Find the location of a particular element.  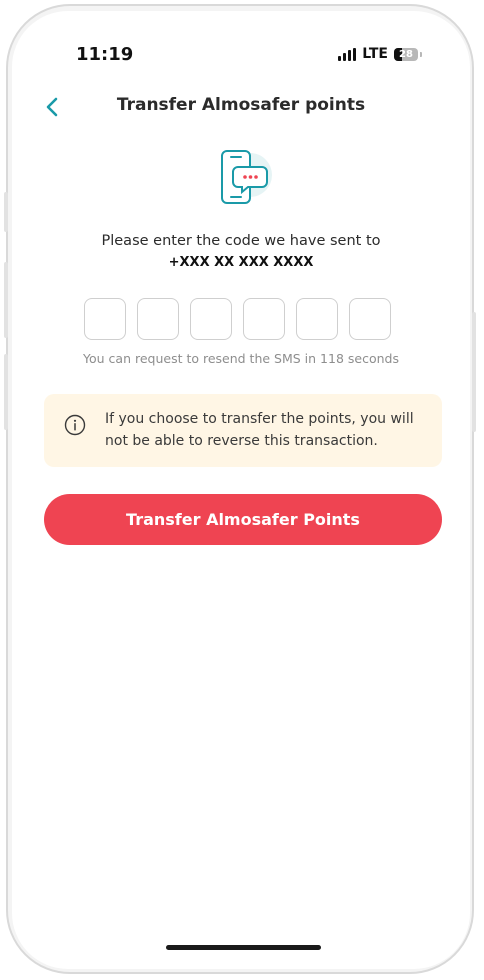

signal-icon is located at coordinates (347, 54).